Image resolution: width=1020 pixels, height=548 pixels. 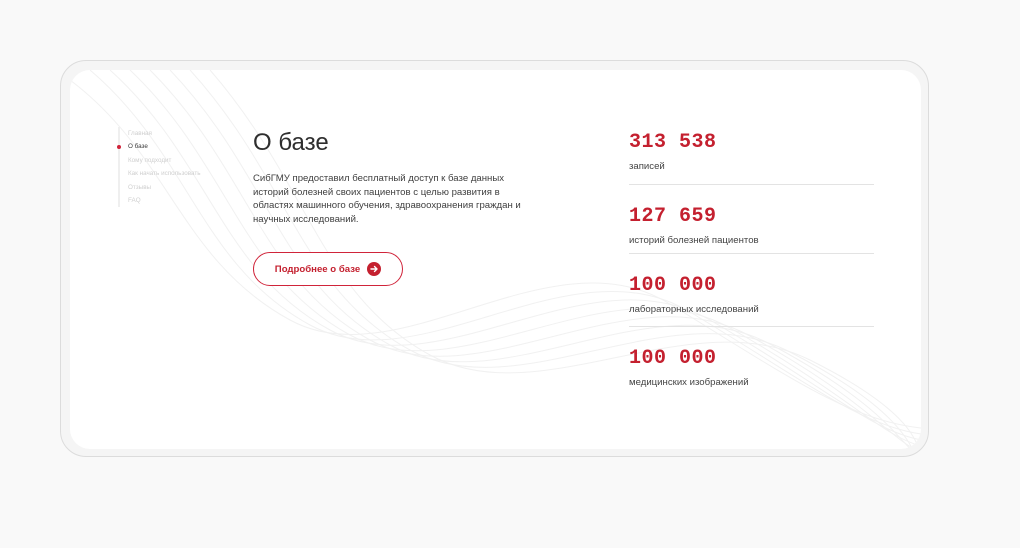 What do you see at coordinates (751, 294) in the screenshot?
I see `stat-lab-tests: 100 000 лабораторных исследований` at bounding box center [751, 294].